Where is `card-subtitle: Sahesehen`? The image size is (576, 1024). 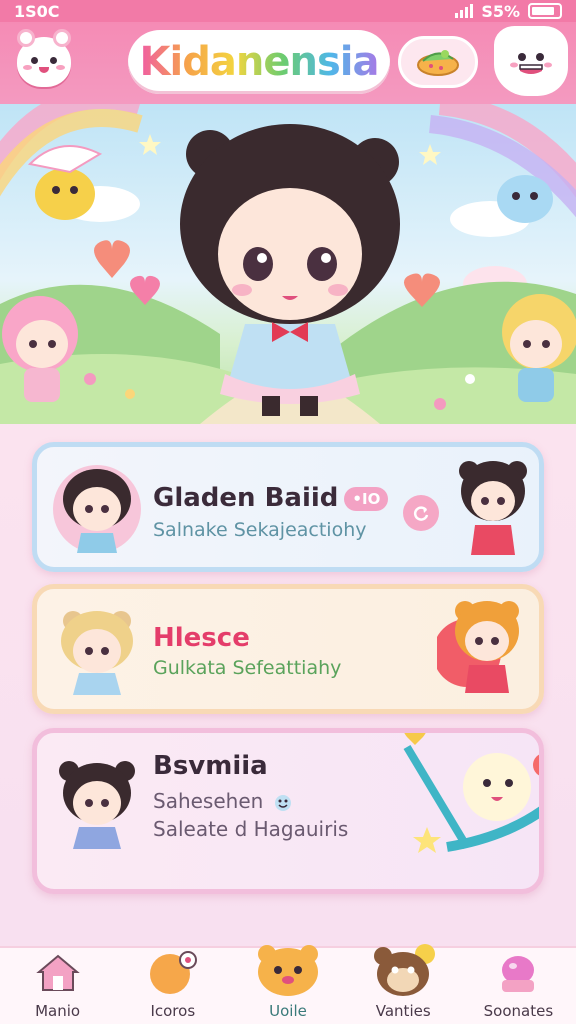 card-subtitle: Sahesehen is located at coordinates (222, 801).